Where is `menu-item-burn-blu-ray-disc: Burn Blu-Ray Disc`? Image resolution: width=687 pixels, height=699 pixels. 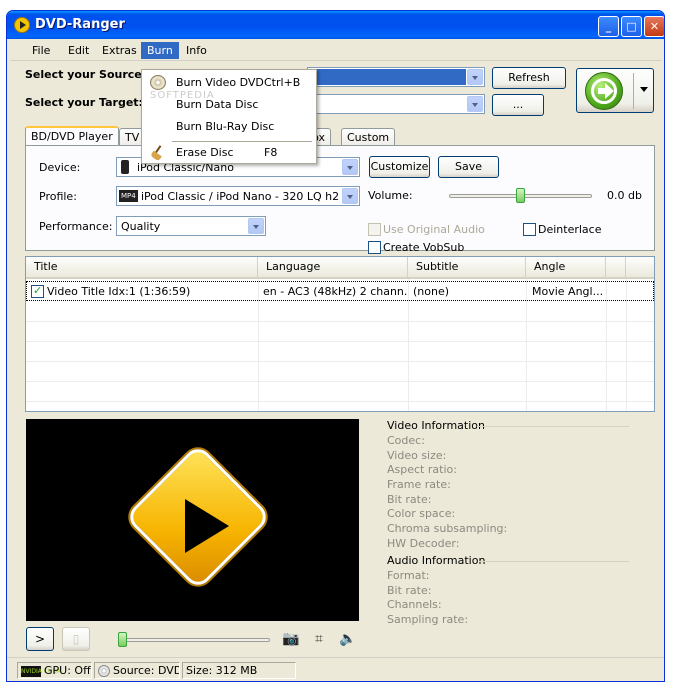
menu-item-burn-blu-ray-disc: Burn Blu-Ray Disc is located at coordinates (229, 126).